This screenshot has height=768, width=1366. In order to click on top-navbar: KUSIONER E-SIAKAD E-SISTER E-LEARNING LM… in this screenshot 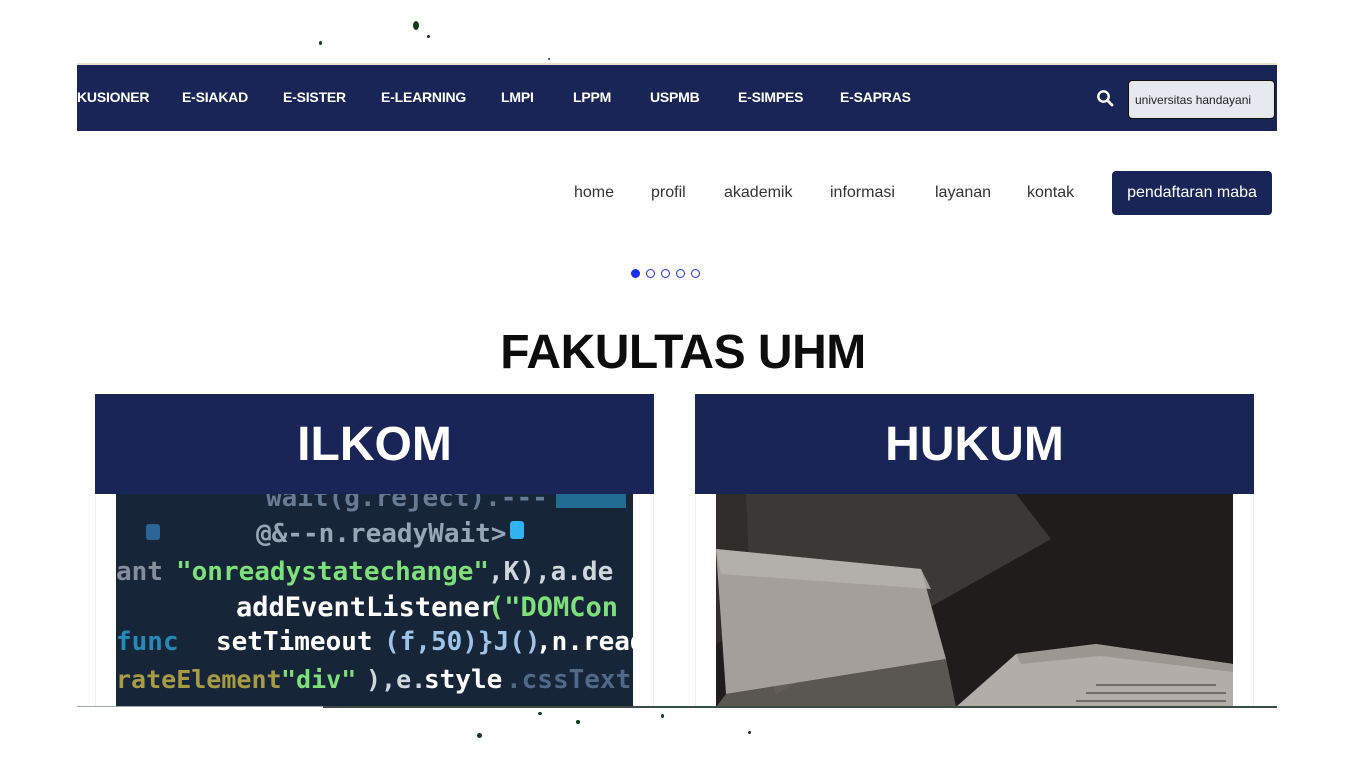, I will do `click(677, 97)`.